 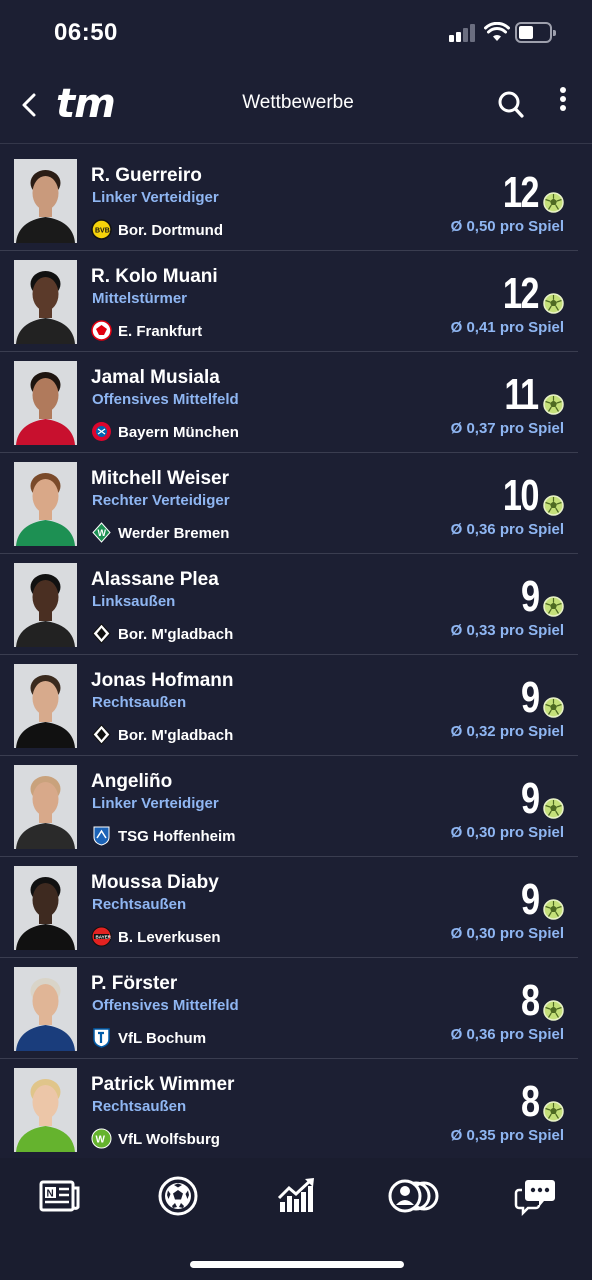 I want to click on football-icon, so click(x=178, y=1196).